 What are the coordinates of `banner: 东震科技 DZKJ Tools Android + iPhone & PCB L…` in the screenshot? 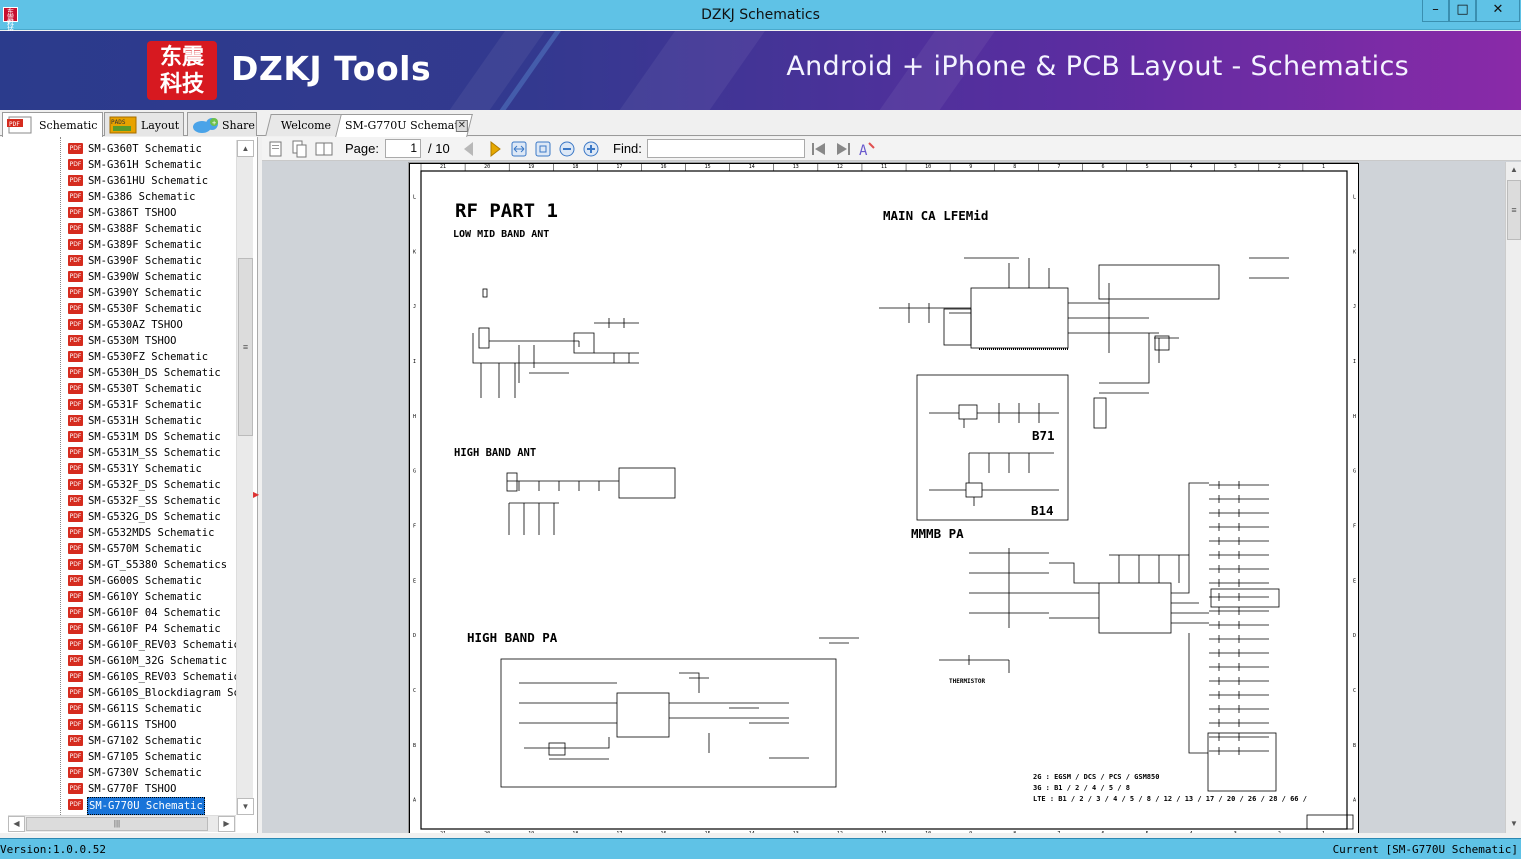 It's located at (760, 70).